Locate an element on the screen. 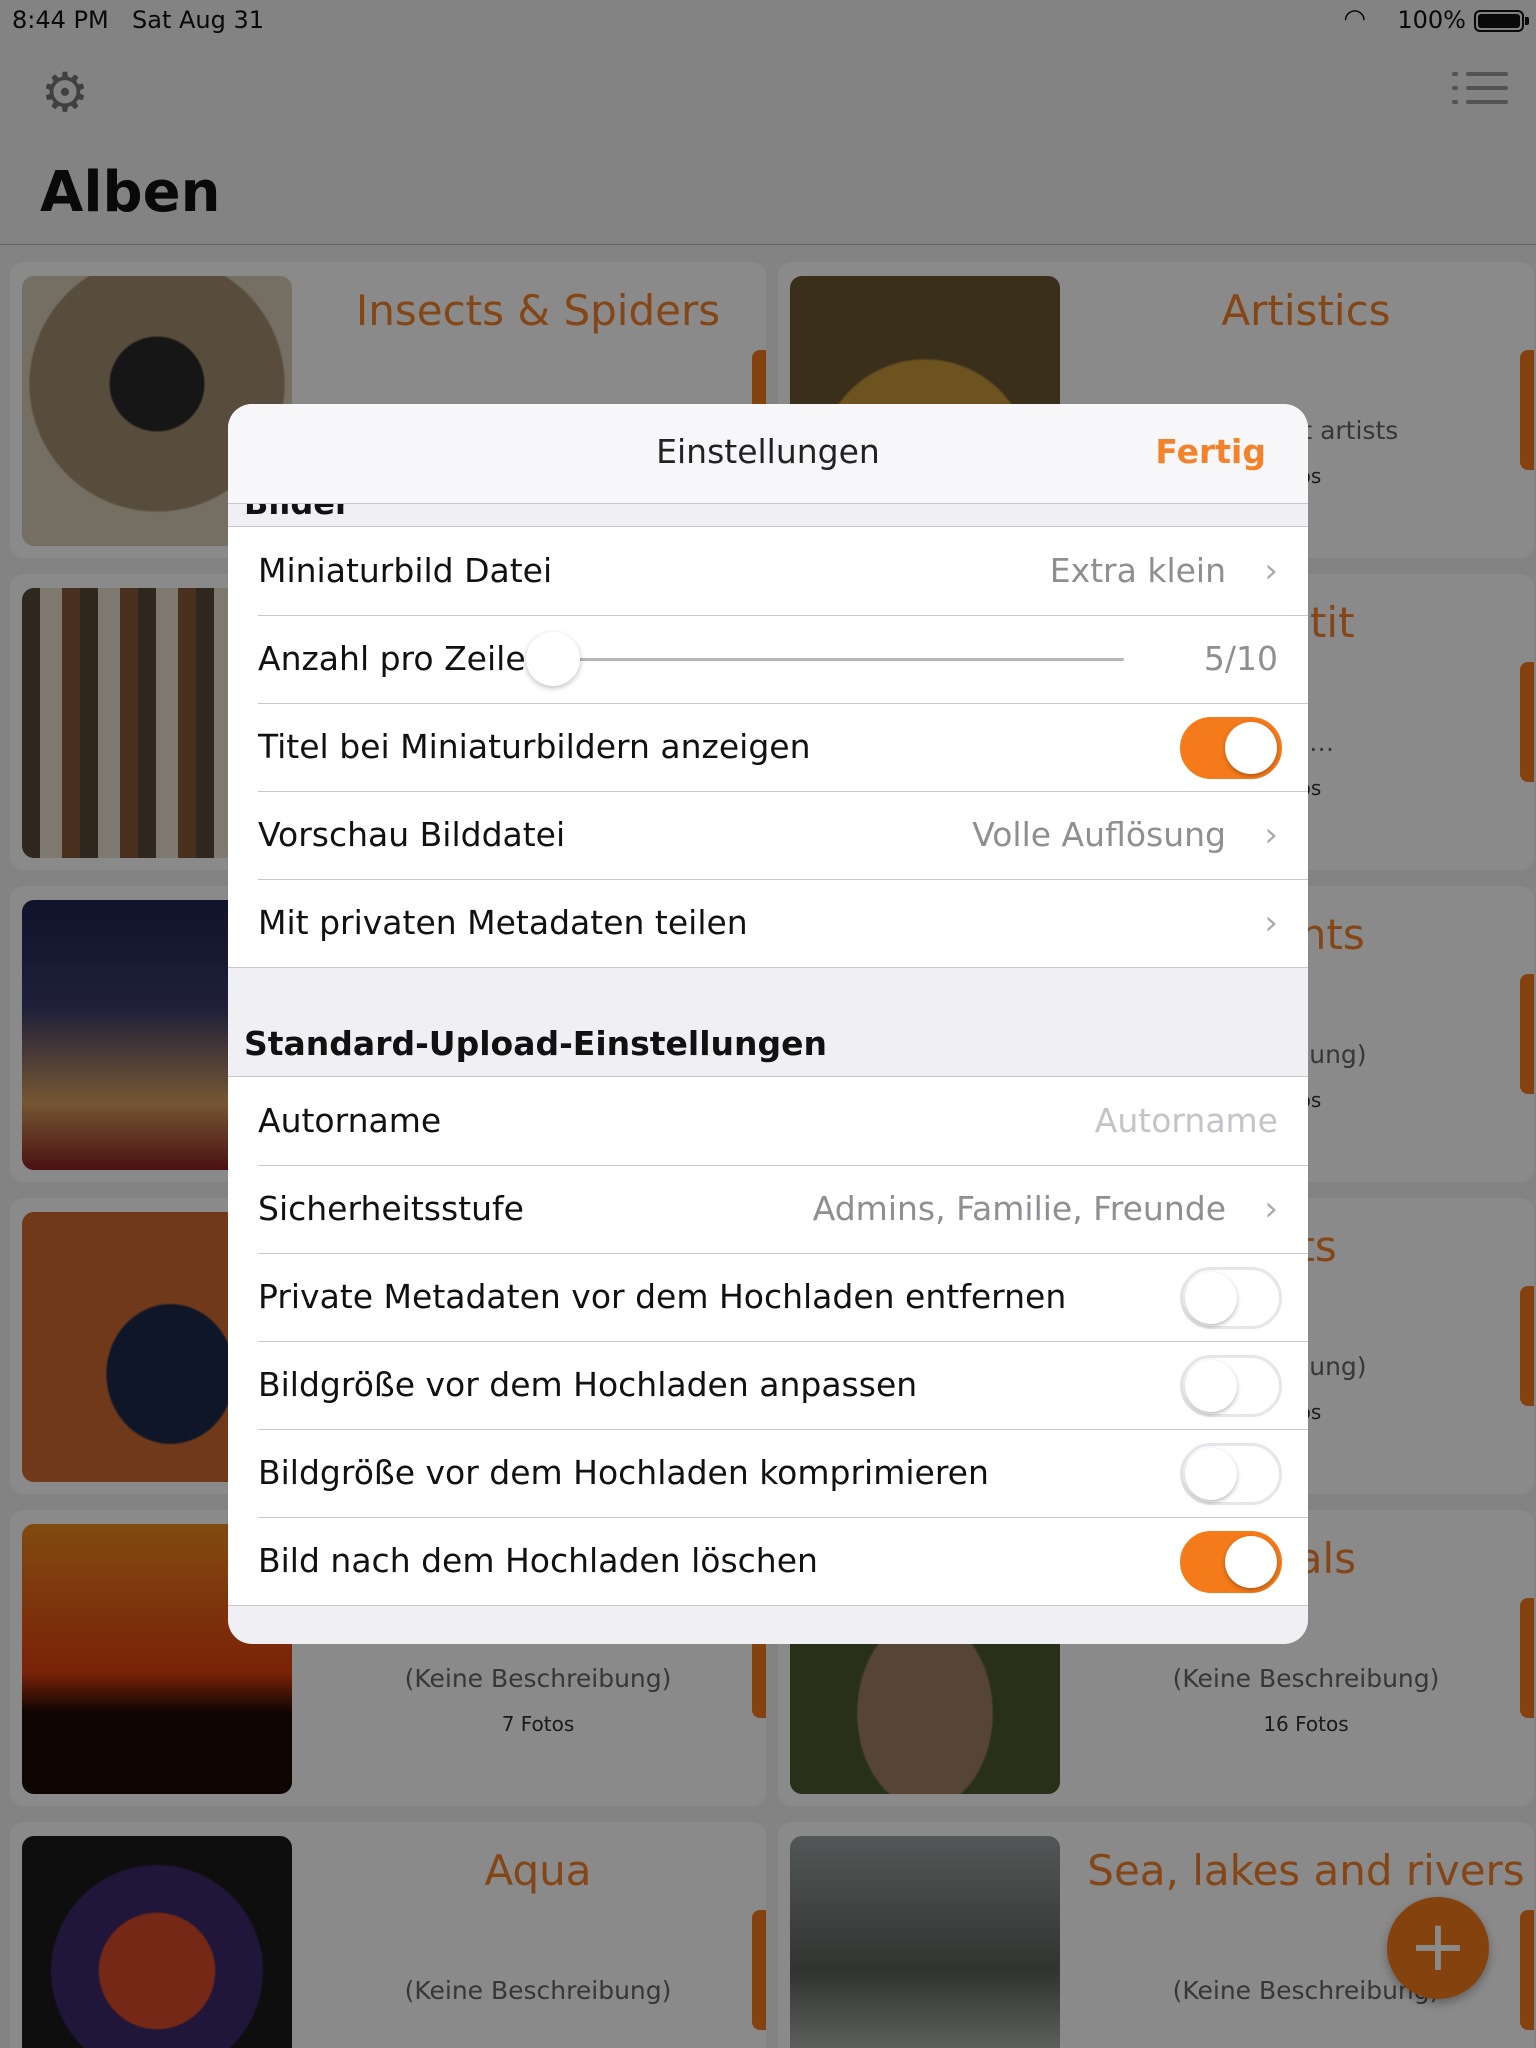  row-delete-after-upload: Bild nach dem Hochladen löschen is located at coordinates (768, 1561).